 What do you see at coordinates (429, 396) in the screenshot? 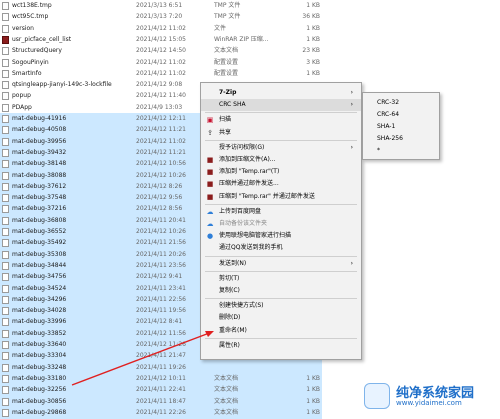
I see `watermark: 纯净系统家园 www.yidaimei.com` at bounding box center [429, 396].